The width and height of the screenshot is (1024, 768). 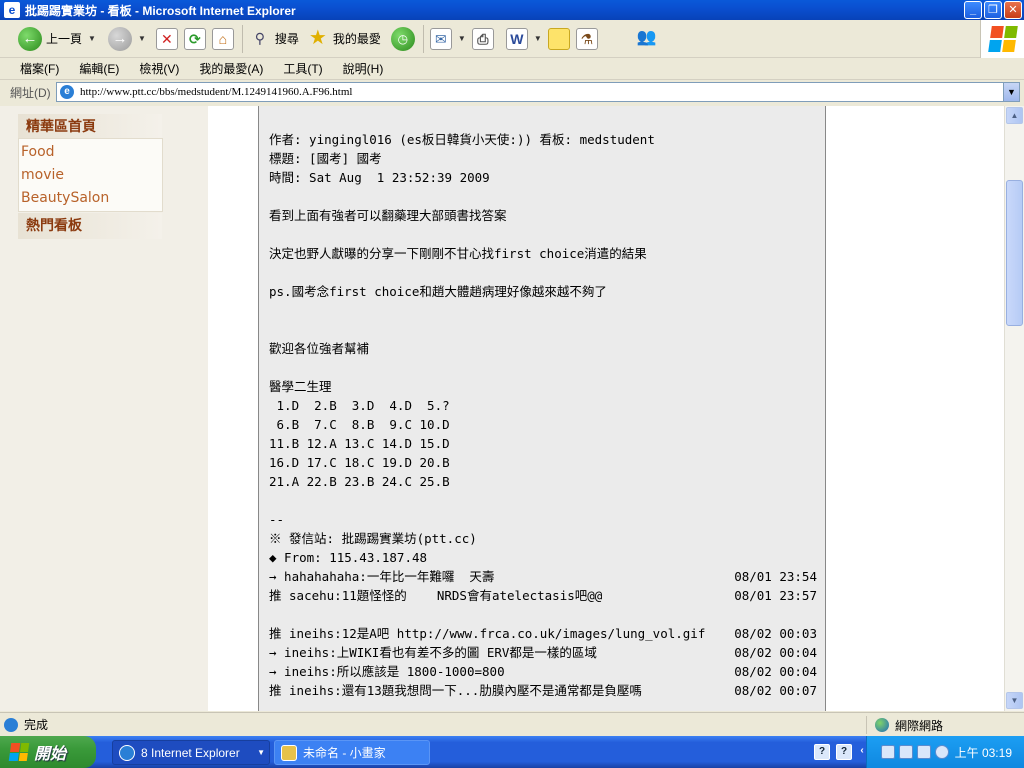 What do you see at coordinates (119, 38) in the screenshot?
I see `forward-arrow-icon: →` at bounding box center [119, 38].